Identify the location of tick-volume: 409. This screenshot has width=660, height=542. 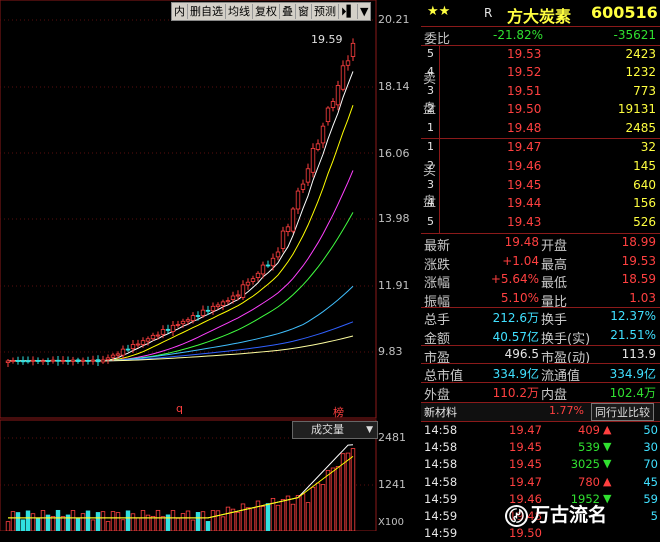
(589, 430).